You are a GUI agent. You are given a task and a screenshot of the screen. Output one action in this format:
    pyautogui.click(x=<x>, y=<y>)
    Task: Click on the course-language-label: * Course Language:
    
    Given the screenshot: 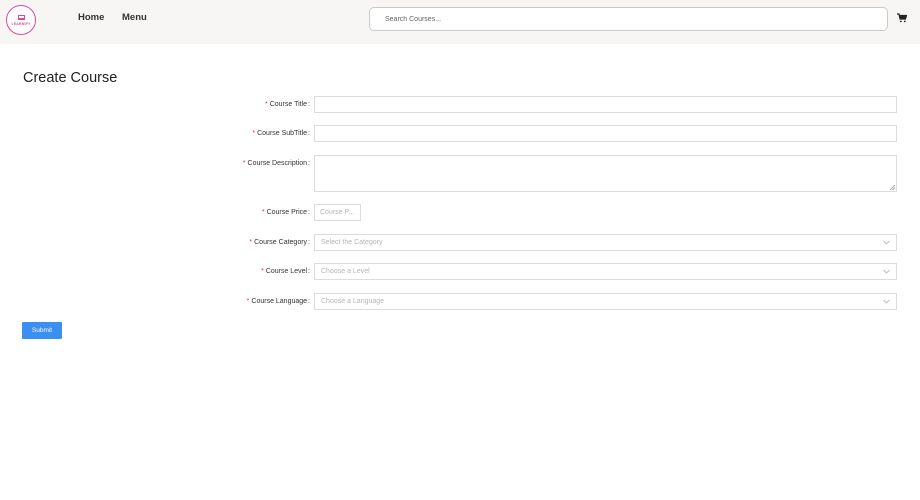 What is the action you would take?
    pyautogui.click(x=278, y=301)
    